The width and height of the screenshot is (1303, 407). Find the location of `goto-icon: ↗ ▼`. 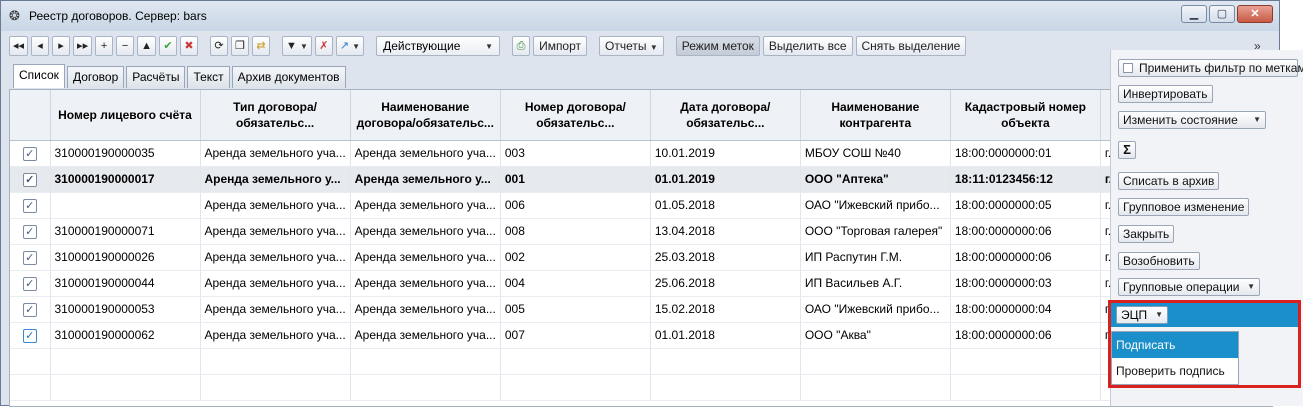

goto-icon: ↗ ▼ is located at coordinates (350, 46).